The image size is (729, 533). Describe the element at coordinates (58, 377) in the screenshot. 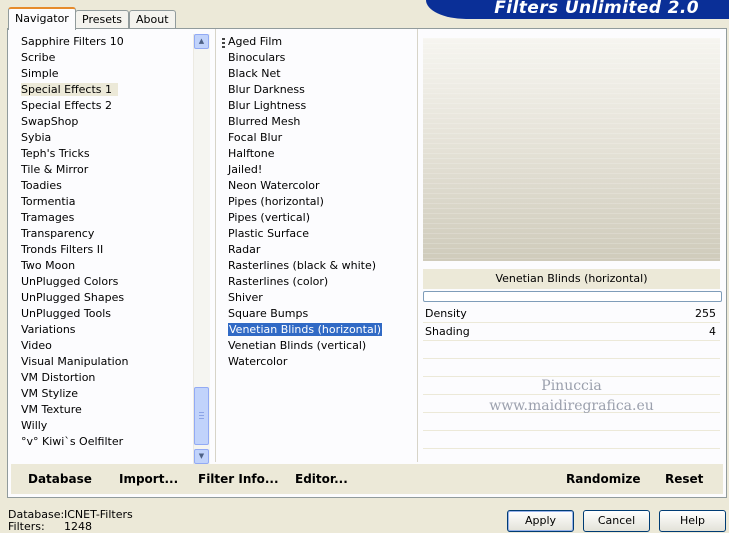

I see `category-item-label: VM Distortion` at that location.